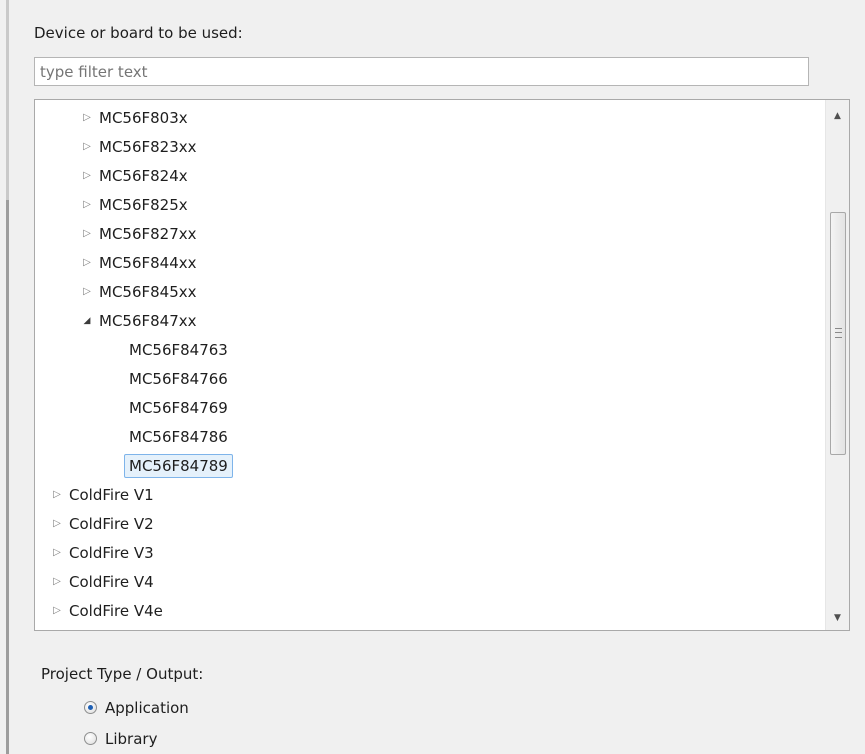 This screenshot has height=754, width=865. I want to click on tree-item-label: MC56F84763, so click(178, 350).